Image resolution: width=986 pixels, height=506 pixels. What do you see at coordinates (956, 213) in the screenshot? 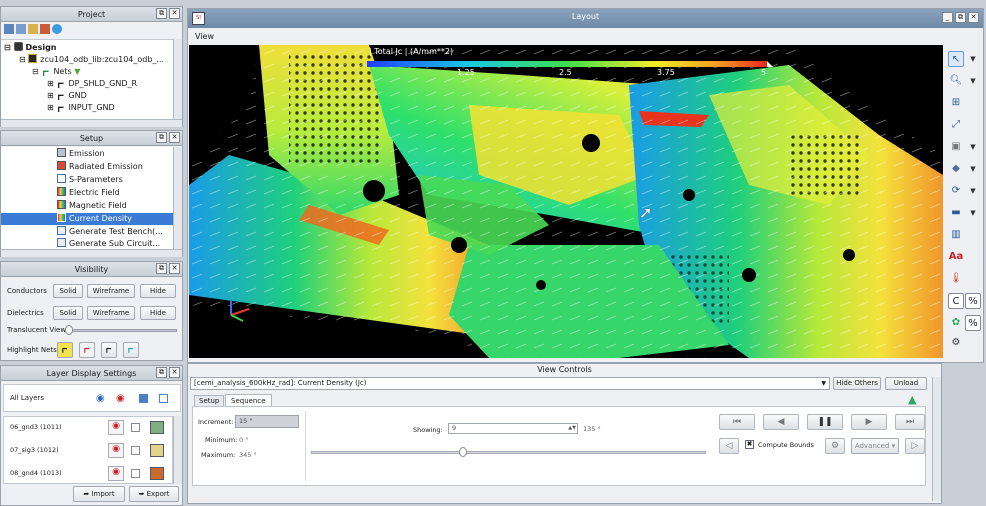
I see `plane-icon: ▬` at bounding box center [956, 213].